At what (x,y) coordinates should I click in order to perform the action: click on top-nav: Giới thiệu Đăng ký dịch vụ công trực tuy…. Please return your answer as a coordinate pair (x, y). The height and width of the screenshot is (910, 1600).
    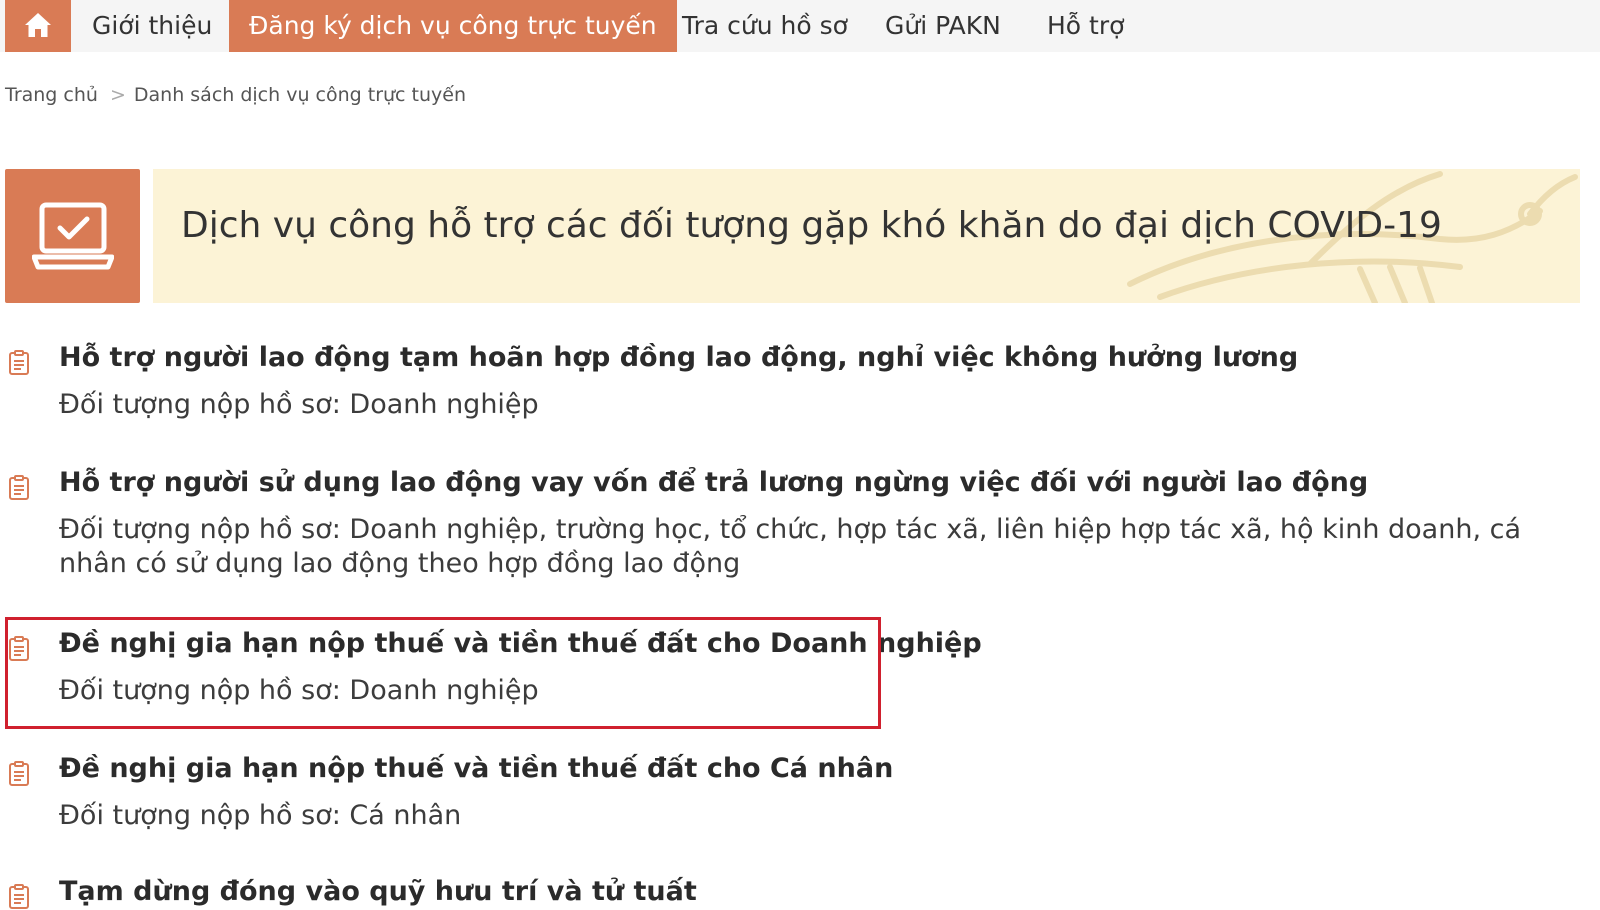
    Looking at the image, I should click on (800, 26).